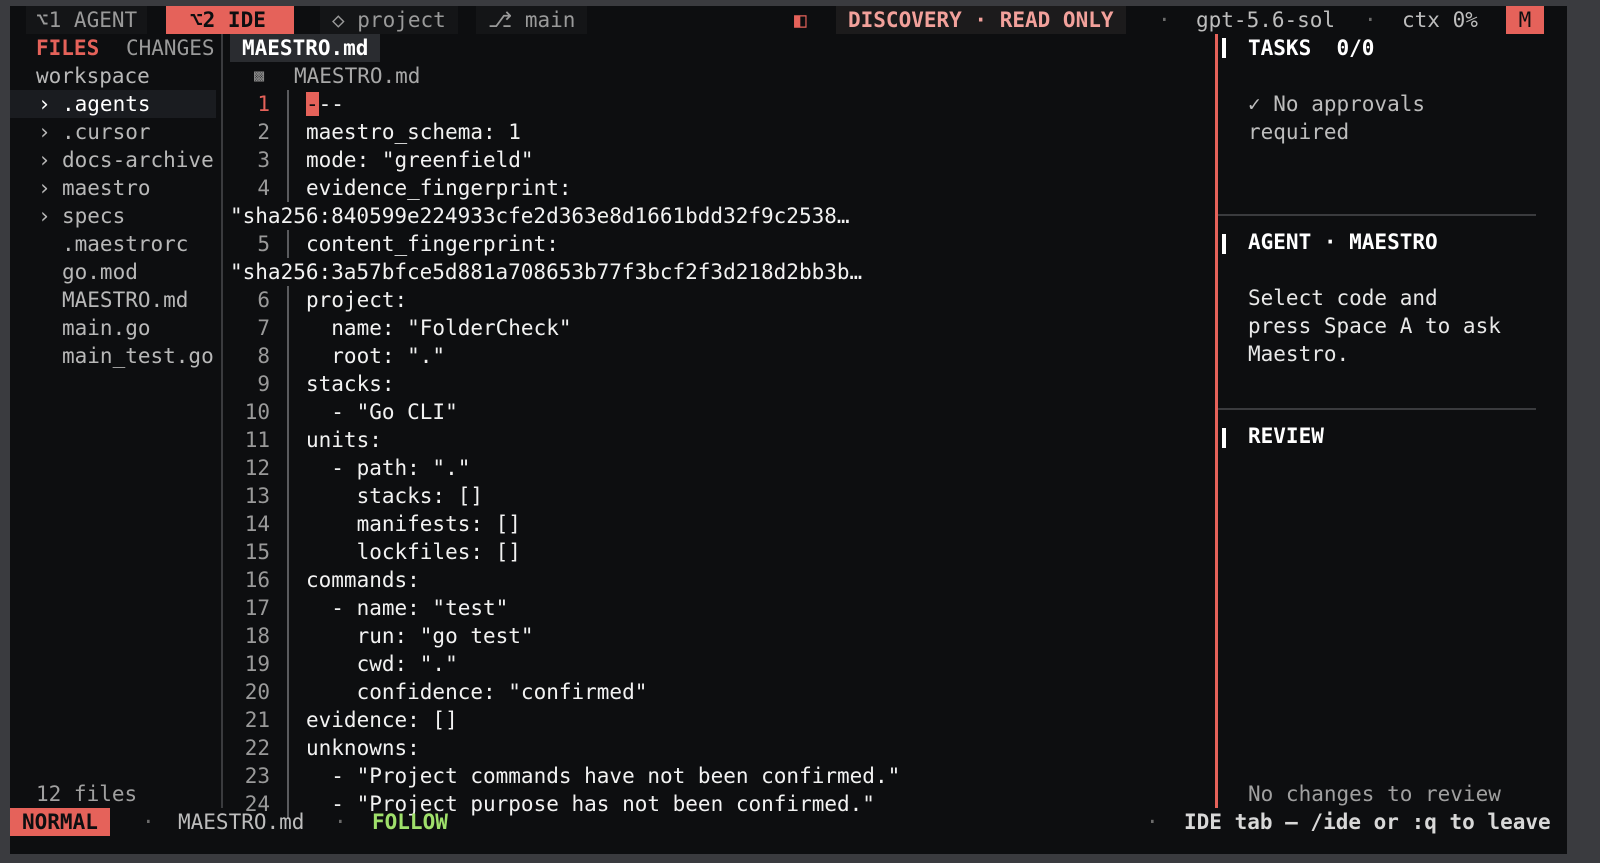  I want to click on line-number: 10, so click(257, 412).